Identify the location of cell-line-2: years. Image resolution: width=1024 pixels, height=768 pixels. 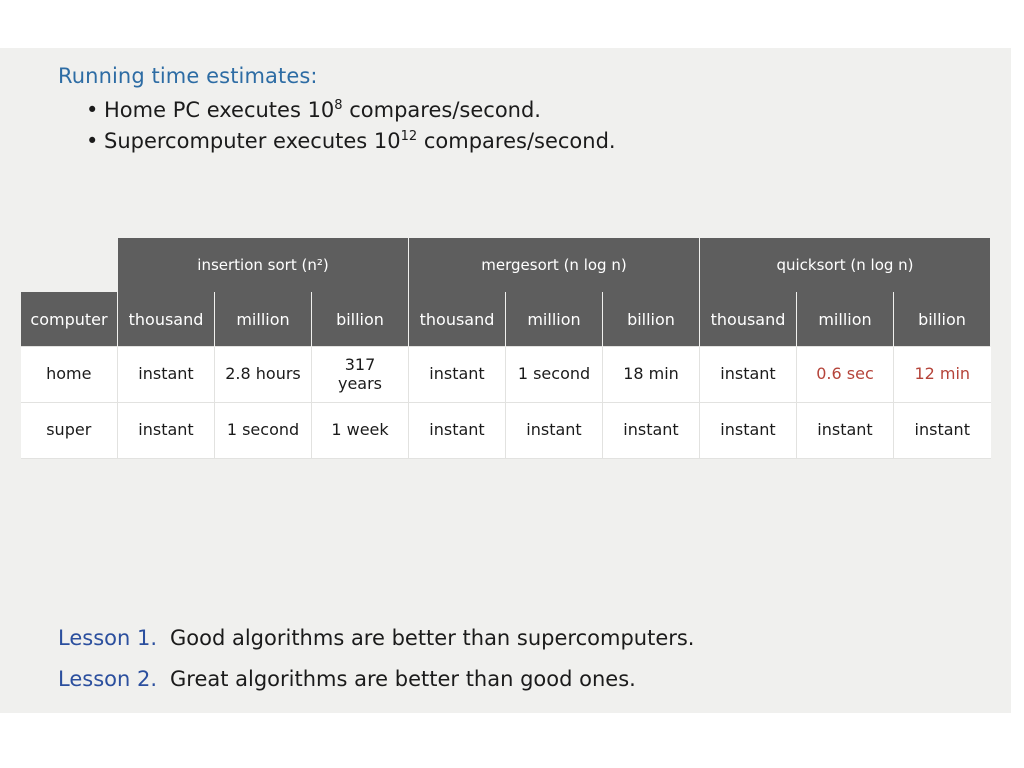
(360, 383).